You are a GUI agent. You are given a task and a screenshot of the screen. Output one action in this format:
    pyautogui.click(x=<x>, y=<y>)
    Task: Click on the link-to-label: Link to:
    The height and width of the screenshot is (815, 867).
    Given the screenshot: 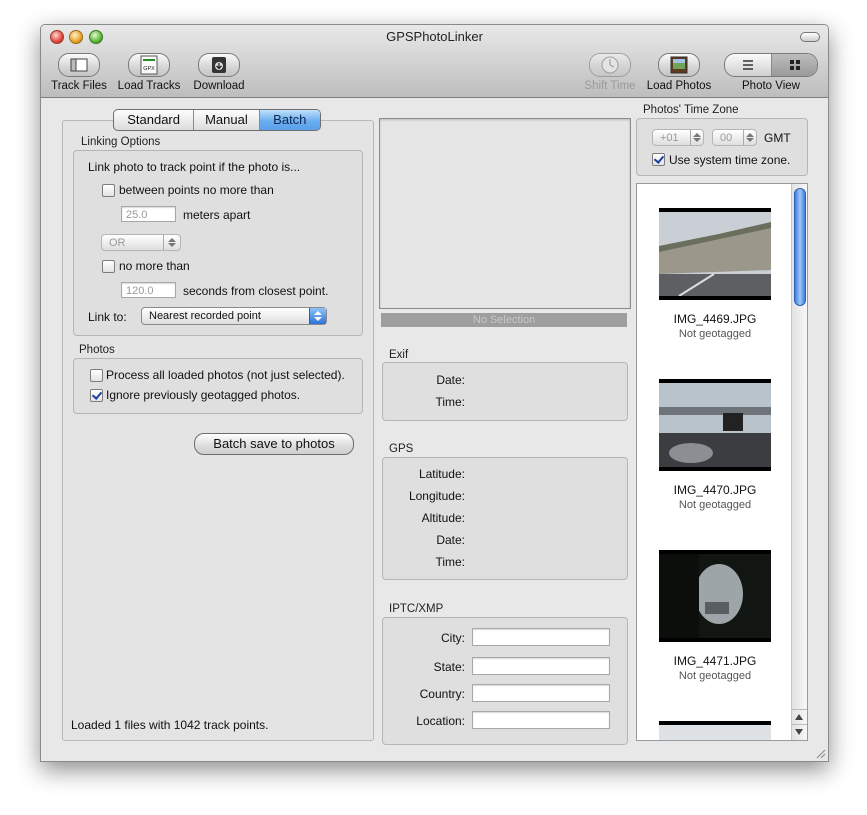 What is the action you would take?
    pyautogui.click(x=107, y=317)
    